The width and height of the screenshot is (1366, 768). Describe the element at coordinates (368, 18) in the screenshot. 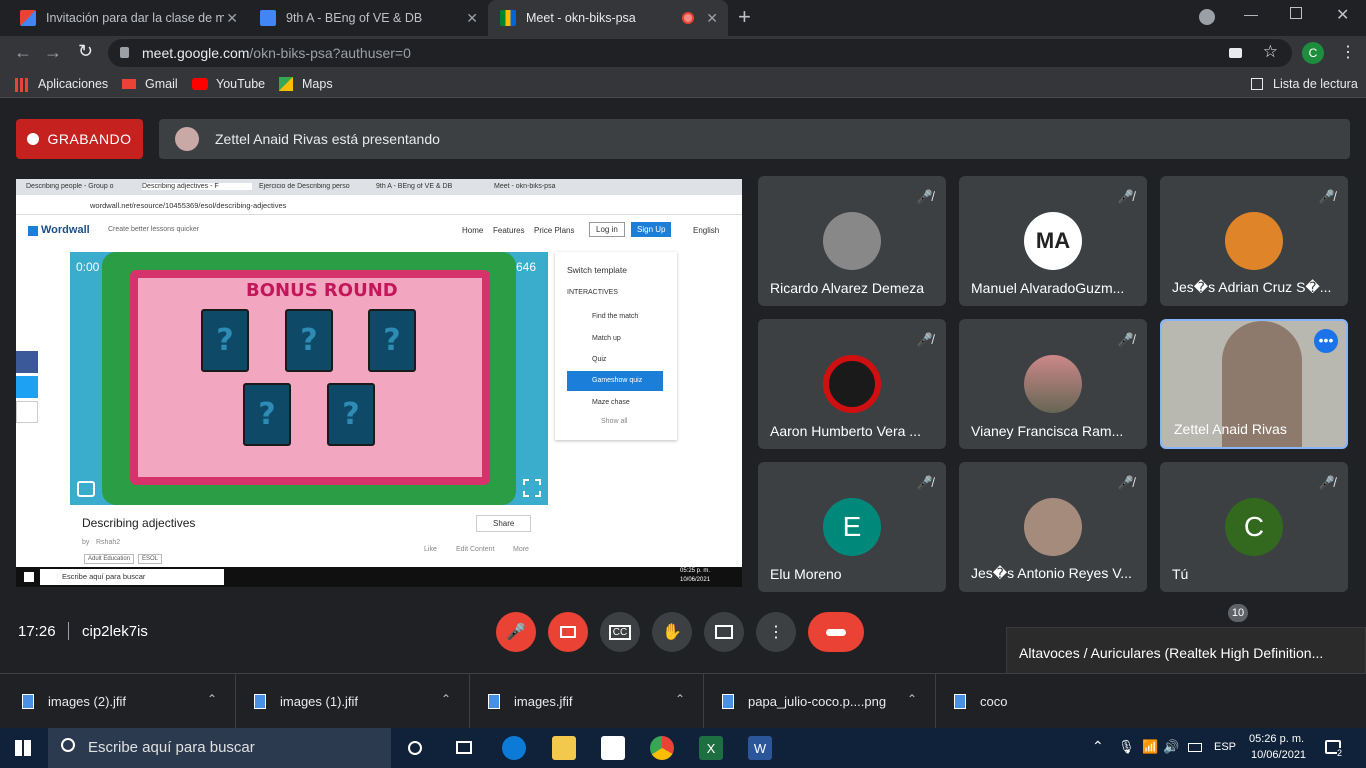

I see `tab-classroom: 9th A - BEng of VE & DB ✕` at that location.